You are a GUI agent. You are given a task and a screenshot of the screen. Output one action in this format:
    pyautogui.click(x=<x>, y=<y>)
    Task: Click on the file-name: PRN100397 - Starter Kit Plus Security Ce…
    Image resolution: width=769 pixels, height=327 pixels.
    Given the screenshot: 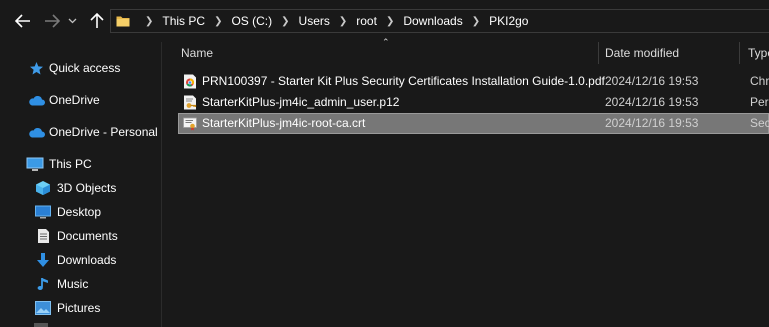 What is the action you would take?
    pyautogui.click(x=403, y=81)
    